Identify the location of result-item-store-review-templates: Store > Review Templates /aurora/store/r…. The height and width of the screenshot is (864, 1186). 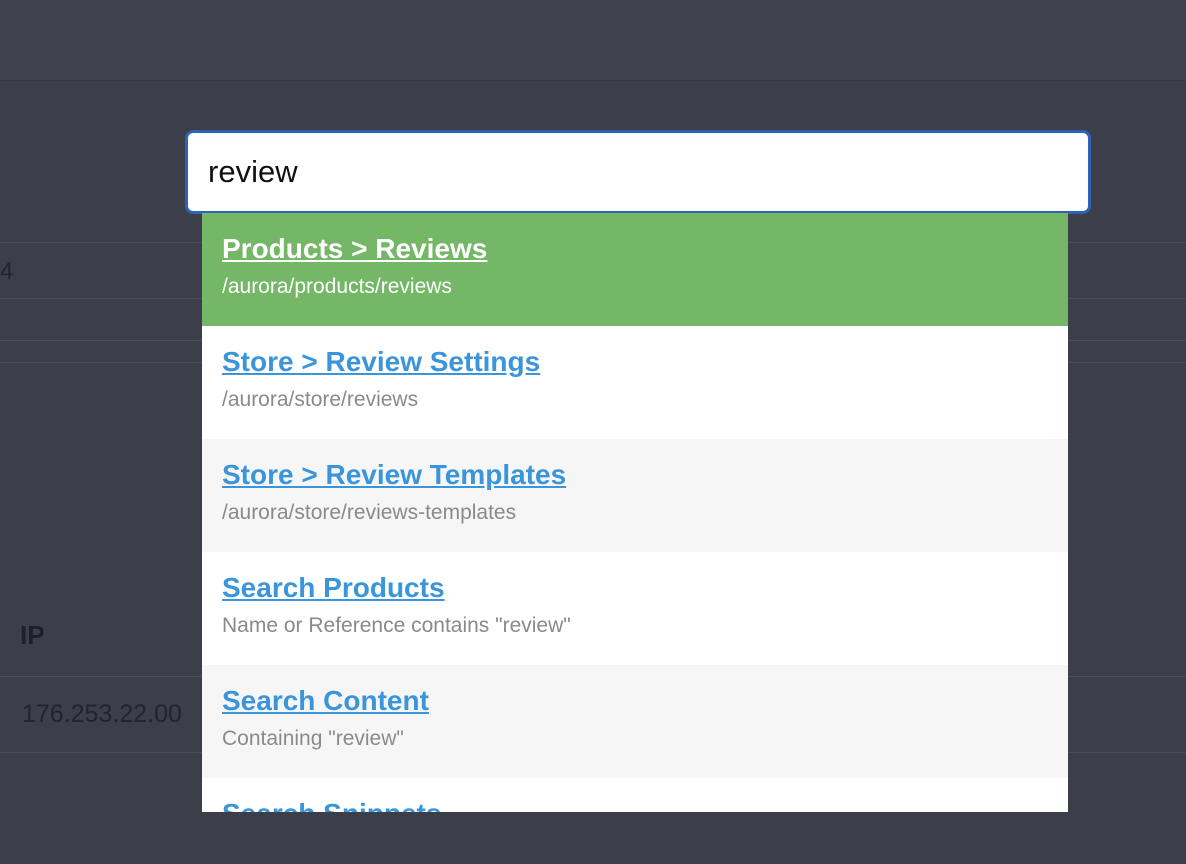
(635, 495).